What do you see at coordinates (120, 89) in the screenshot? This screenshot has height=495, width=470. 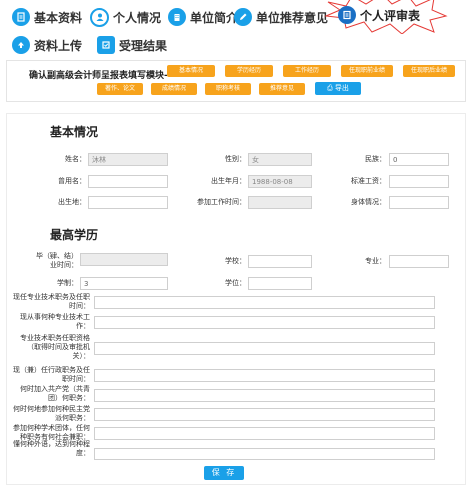 I see `tab-publications: 著作、论文` at bounding box center [120, 89].